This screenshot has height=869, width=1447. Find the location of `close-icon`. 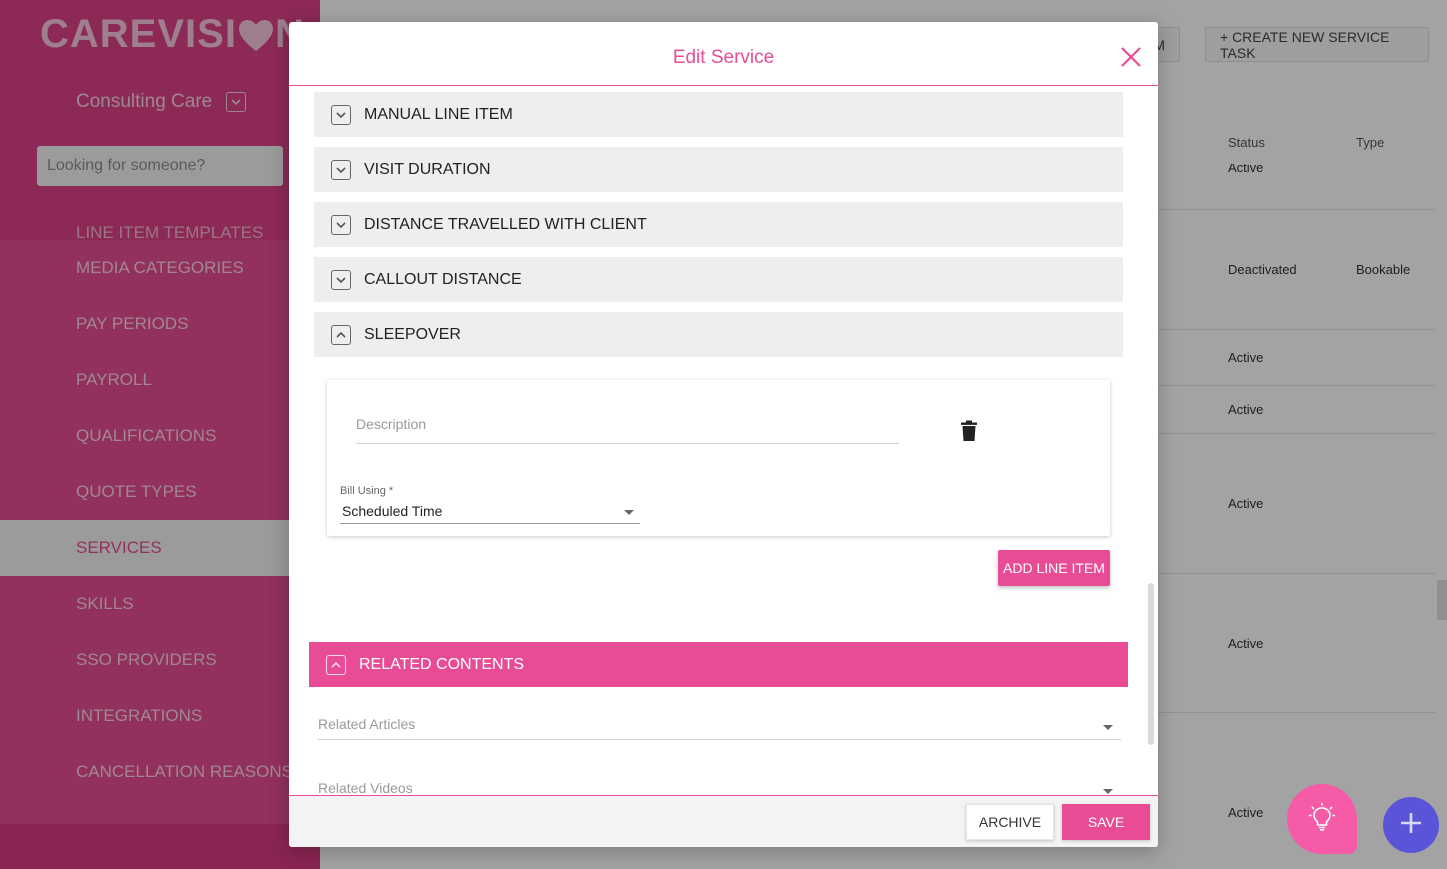

close-icon is located at coordinates (1131, 59).